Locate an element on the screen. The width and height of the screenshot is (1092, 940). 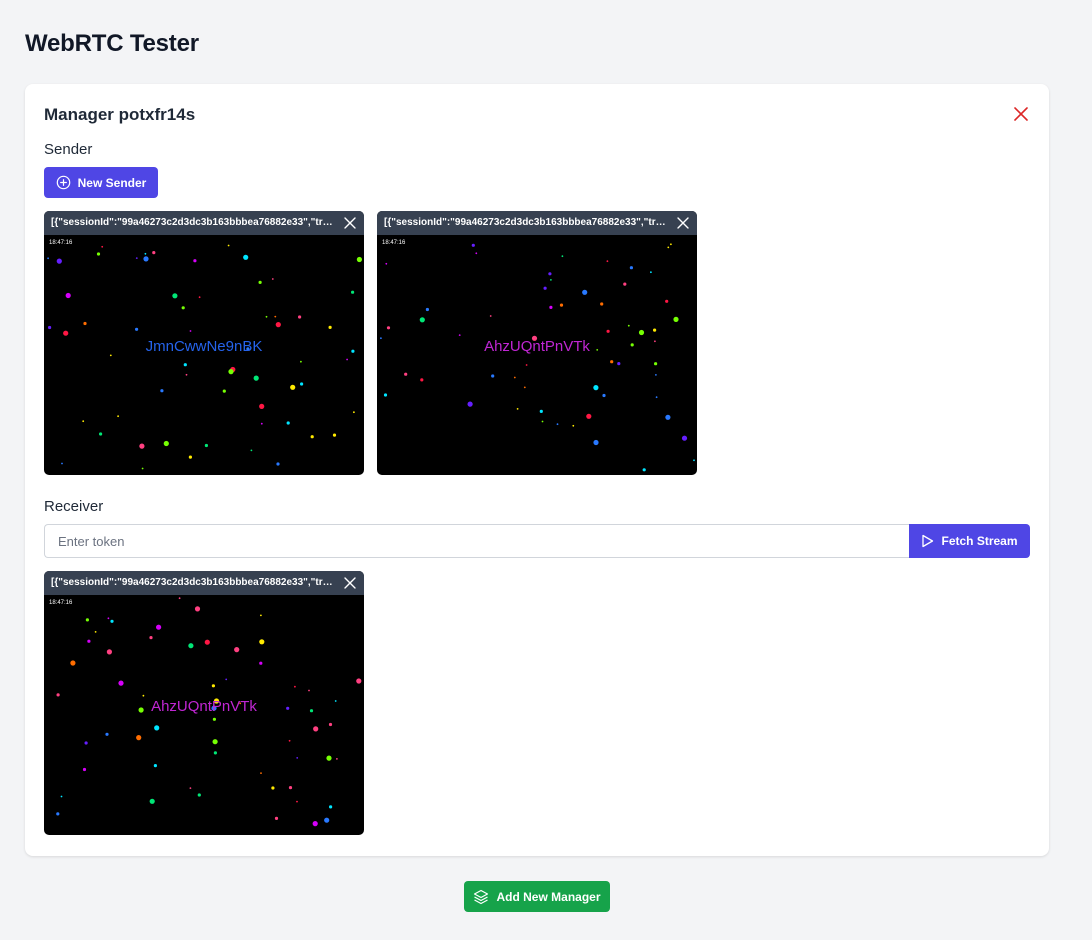
receiver-heading: Receiver is located at coordinates (74, 506).